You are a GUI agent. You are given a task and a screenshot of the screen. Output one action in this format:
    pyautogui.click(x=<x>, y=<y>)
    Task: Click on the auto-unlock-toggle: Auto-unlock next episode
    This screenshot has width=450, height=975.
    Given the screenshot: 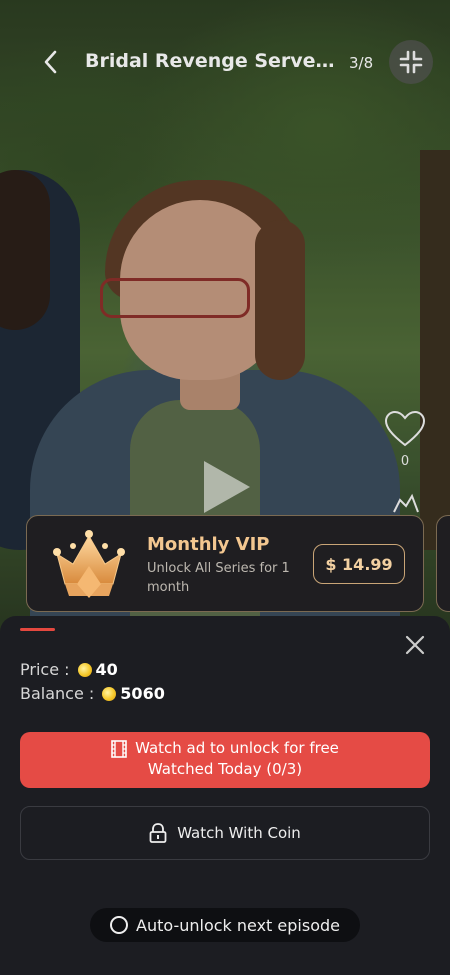 What is the action you would take?
    pyautogui.click(x=225, y=925)
    